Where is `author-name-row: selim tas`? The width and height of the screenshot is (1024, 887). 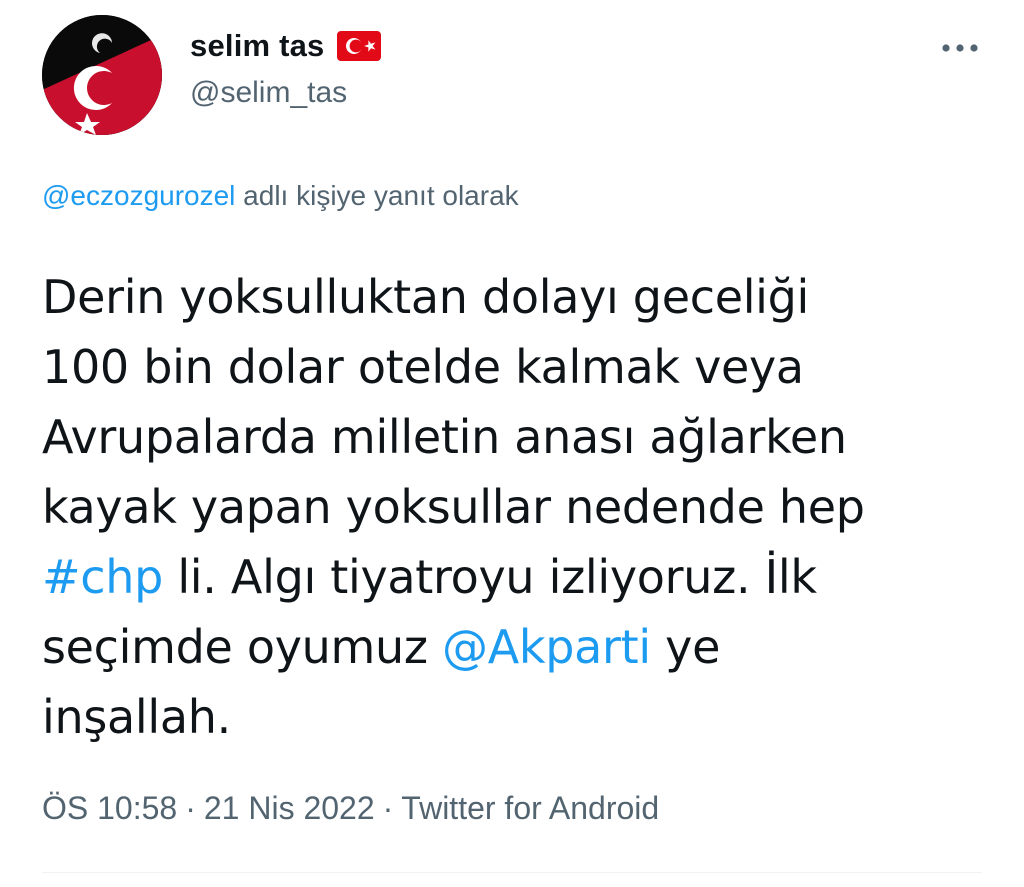 author-name-row: selim tas is located at coordinates (285, 46).